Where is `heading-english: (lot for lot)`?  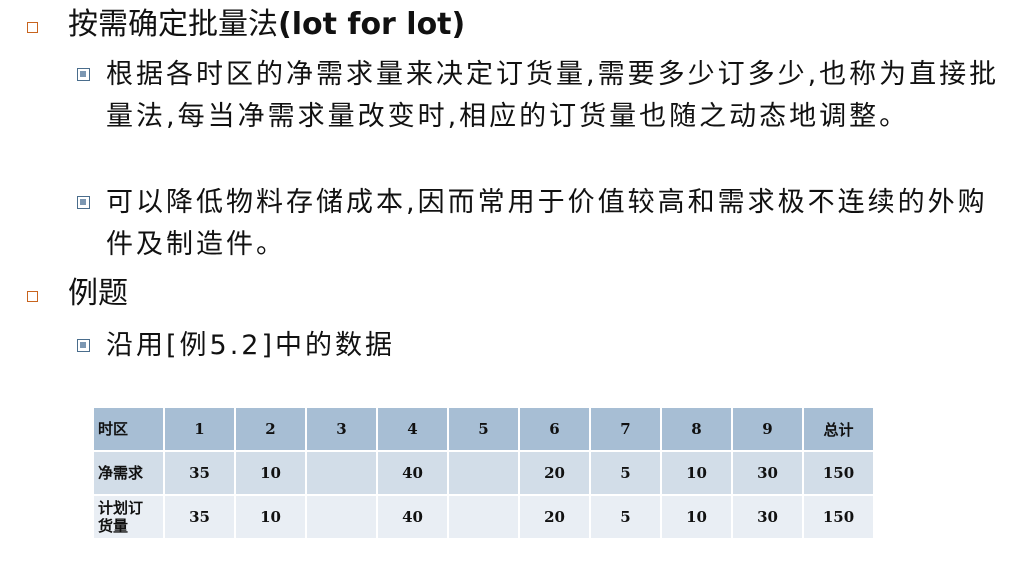 heading-english: (lot for lot) is located at coordinates (372, 24).